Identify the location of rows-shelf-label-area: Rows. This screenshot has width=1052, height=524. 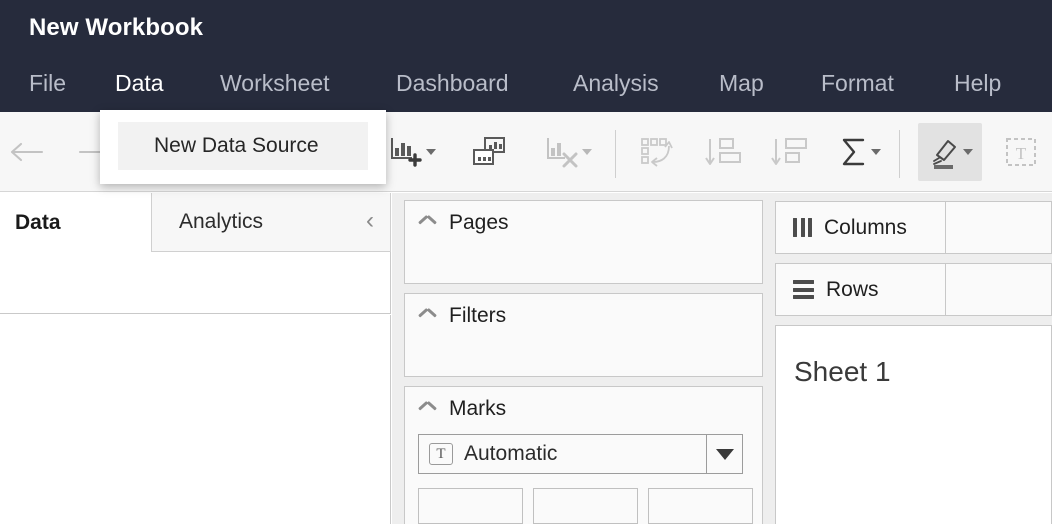
(861, 289).